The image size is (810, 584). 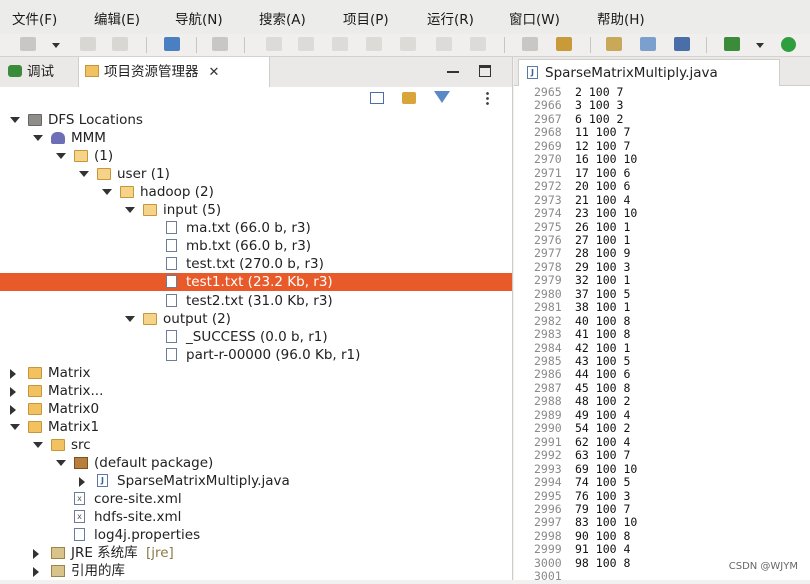 I want to click on tree-item: x hdfs-site.xml, so click(x=256, y=517).